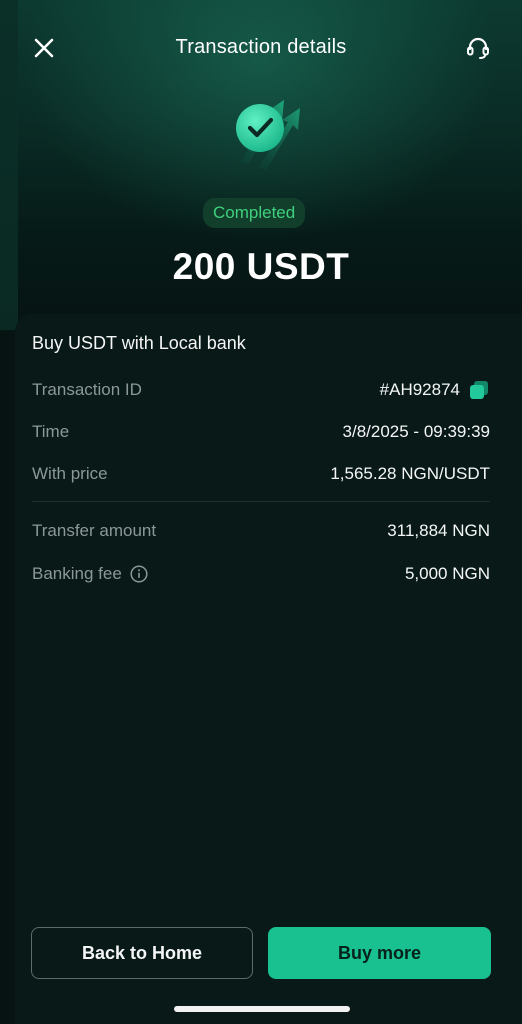 Image resolution: width=522 pixels, height=1024 pixels. Describe the element at coordinates (479, 390) in the screenshot. I see `copy-icon` at that location.